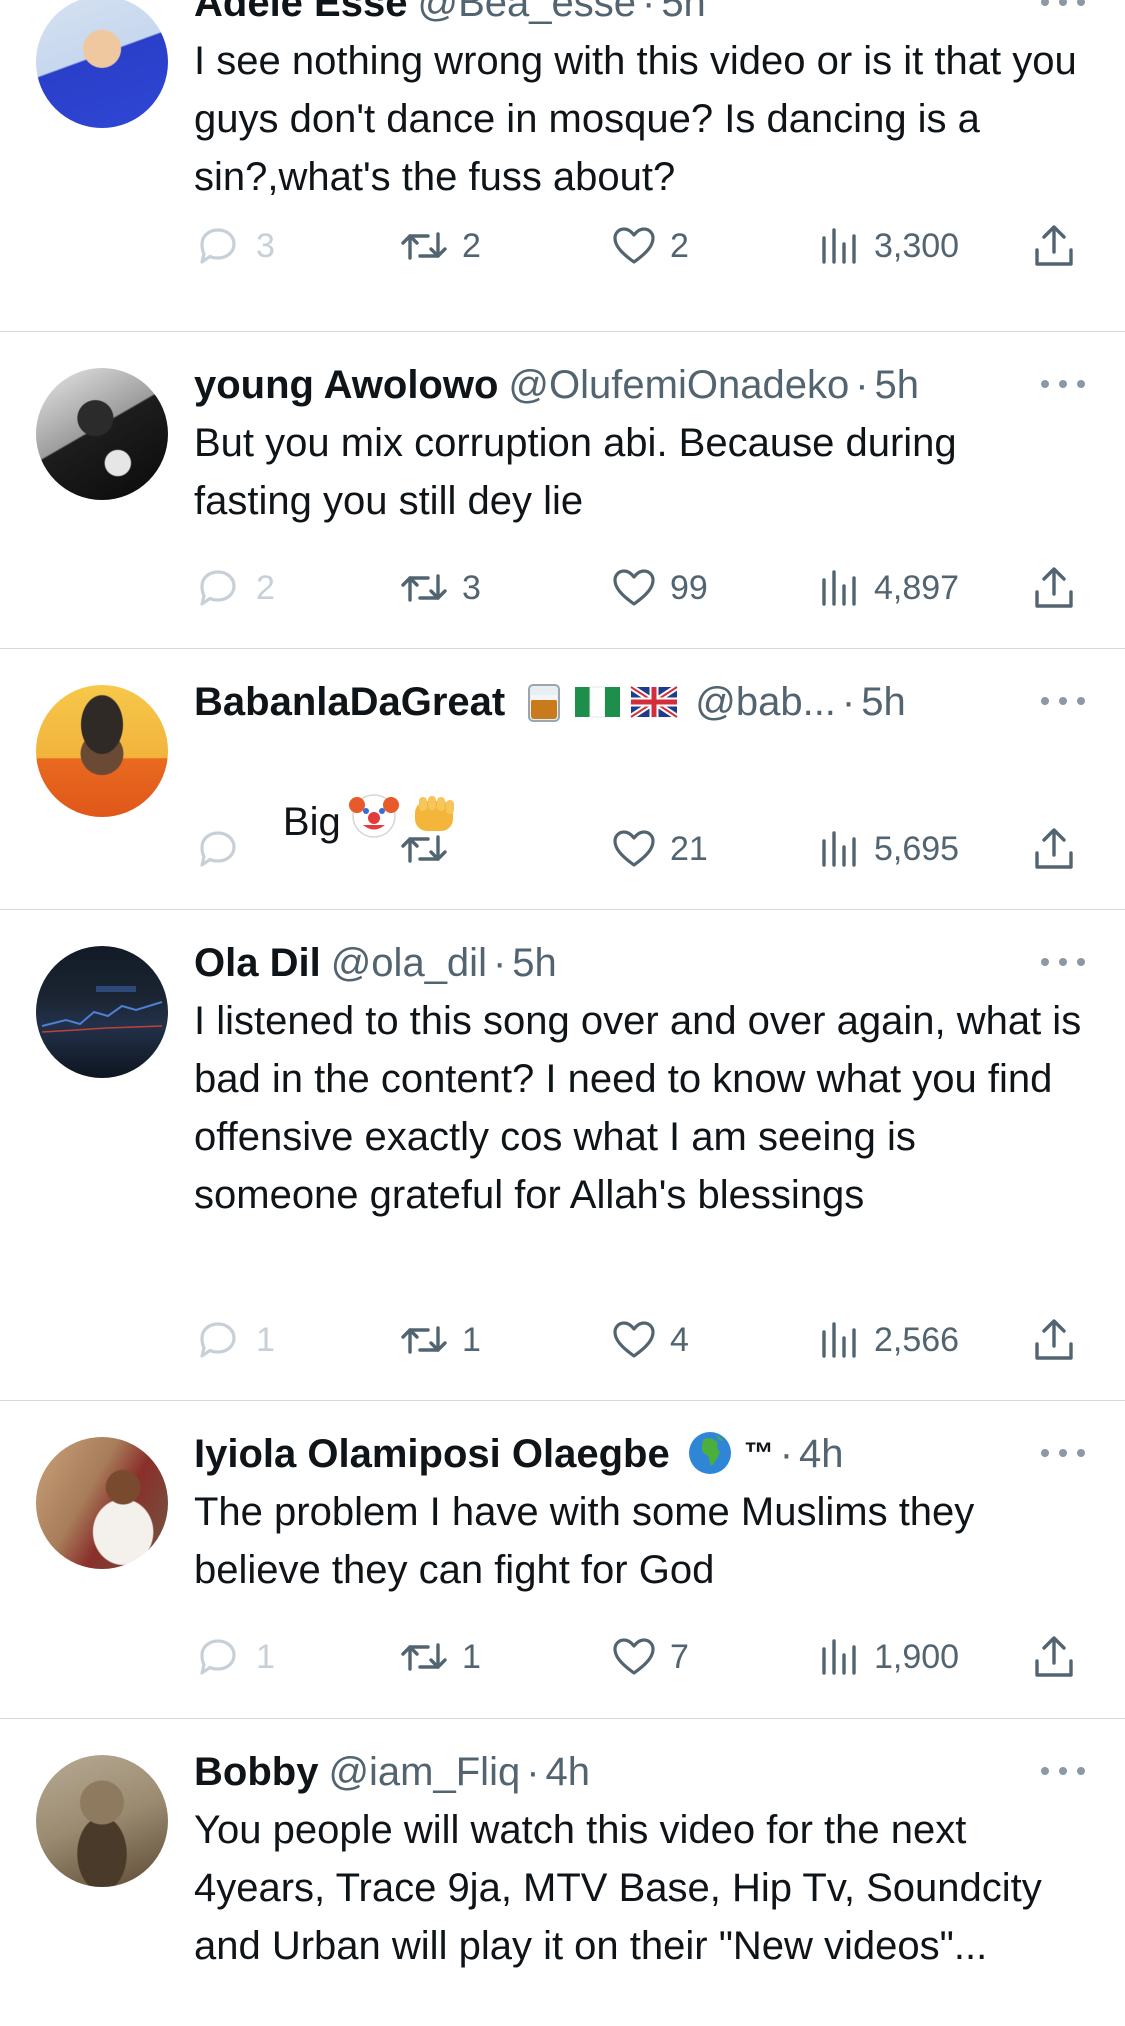 This screenshot has width=1125, height=2026. I want to click on display-name: Iyiola Olamiposi Olaegbe, so click(432, 1454).